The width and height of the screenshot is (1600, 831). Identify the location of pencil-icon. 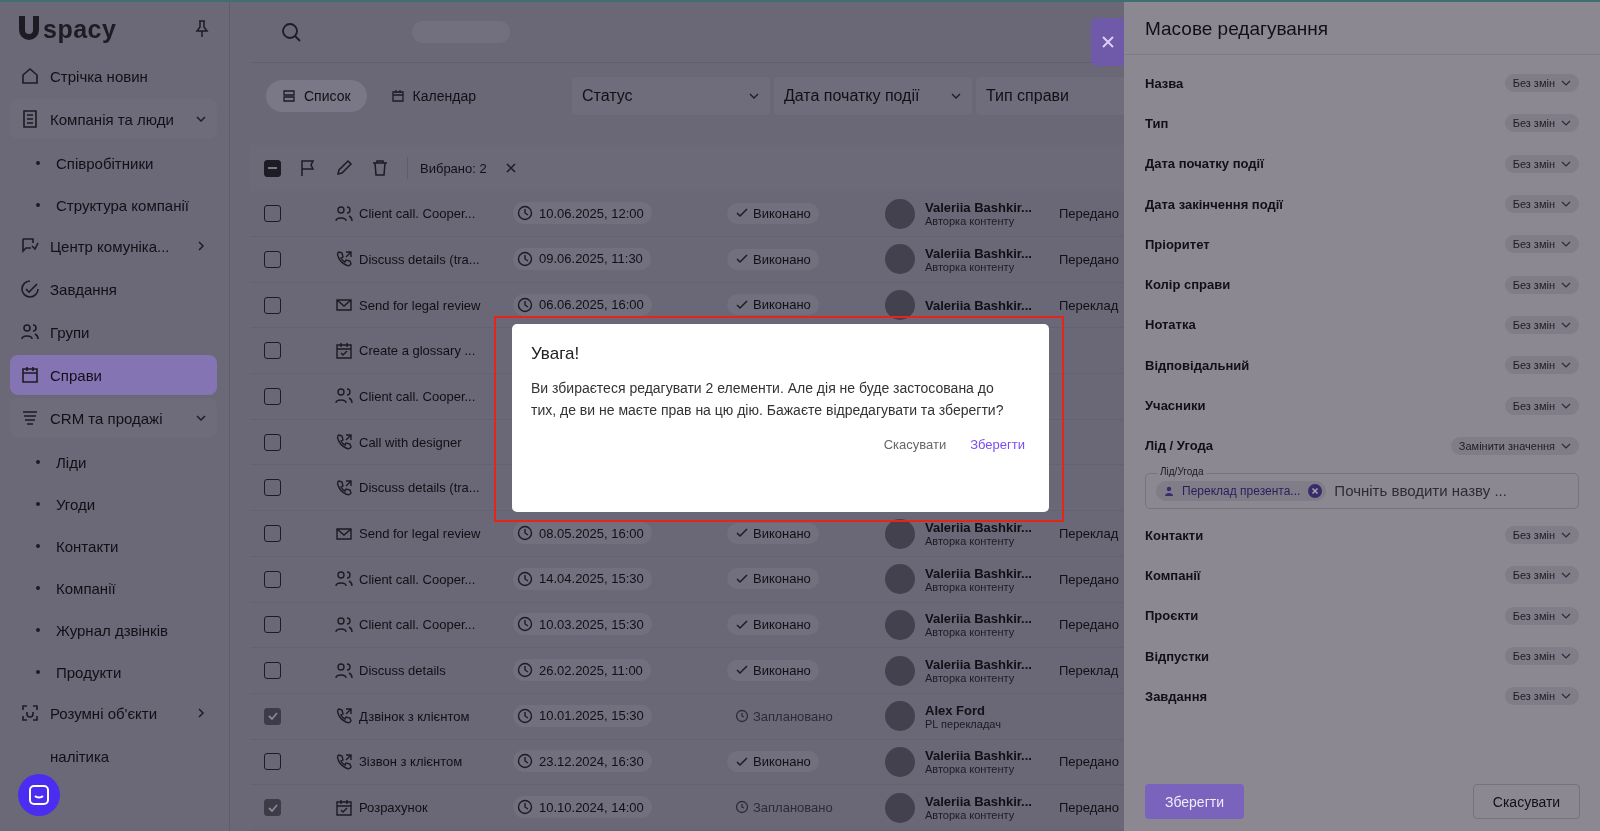
(344, 168).